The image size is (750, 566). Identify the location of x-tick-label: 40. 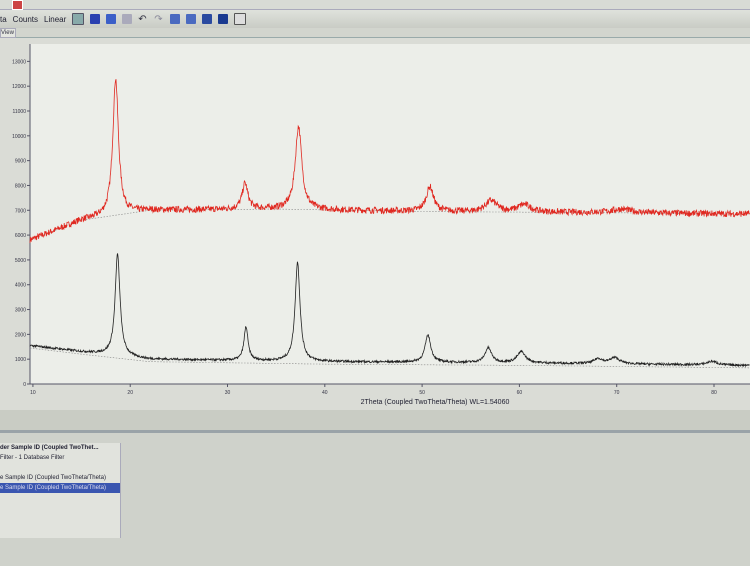
(325, 393).